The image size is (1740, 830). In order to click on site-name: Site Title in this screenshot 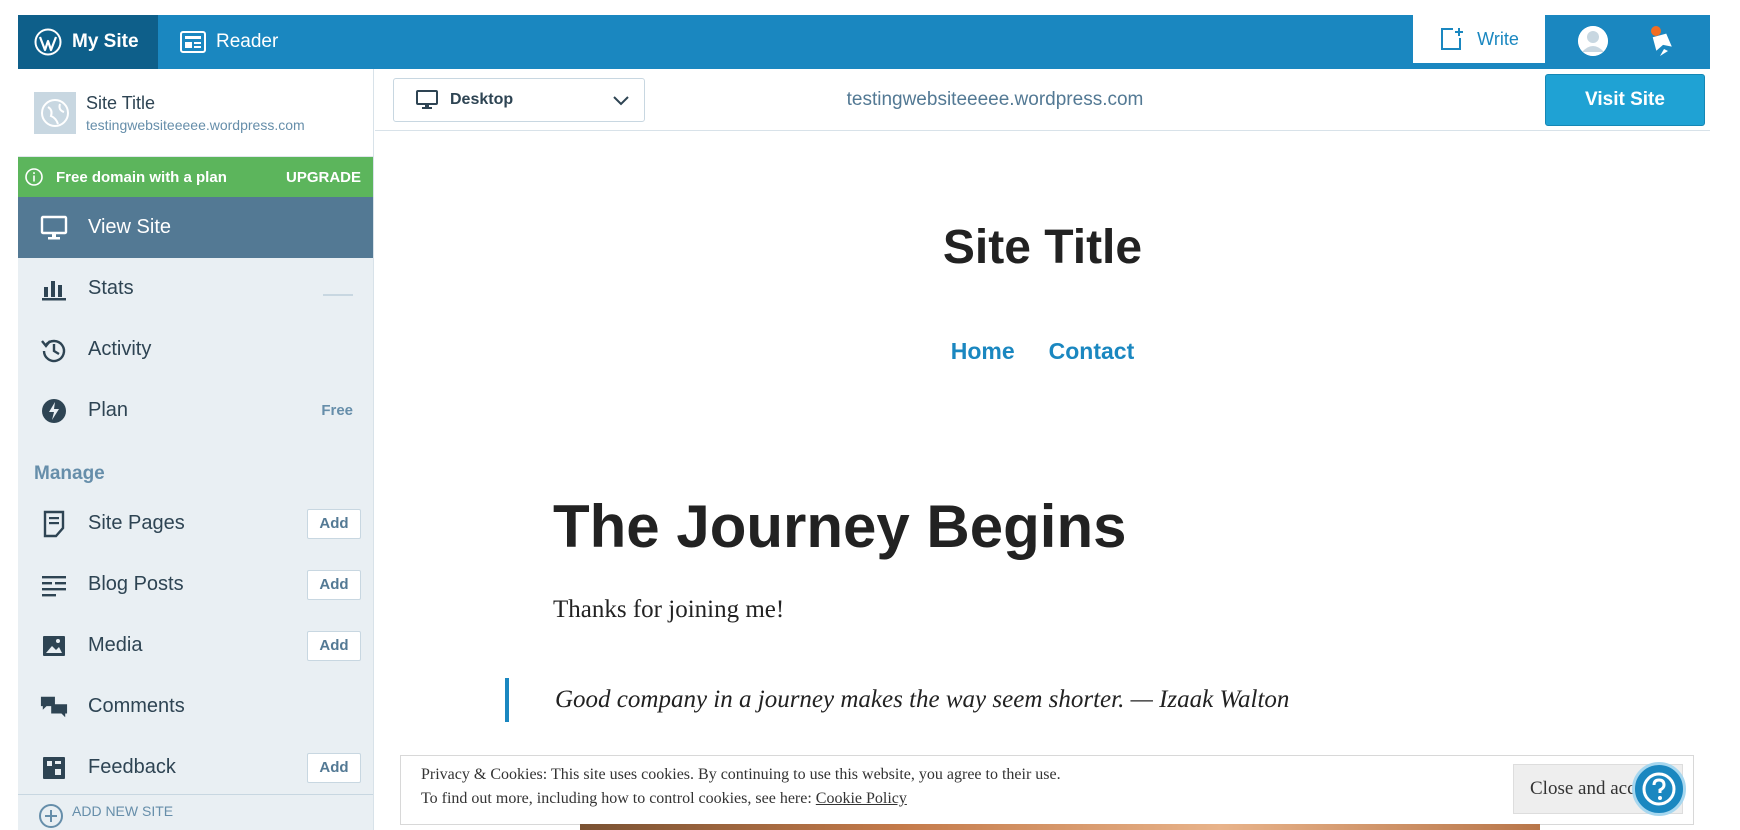, I will do `click(121, 102)`.